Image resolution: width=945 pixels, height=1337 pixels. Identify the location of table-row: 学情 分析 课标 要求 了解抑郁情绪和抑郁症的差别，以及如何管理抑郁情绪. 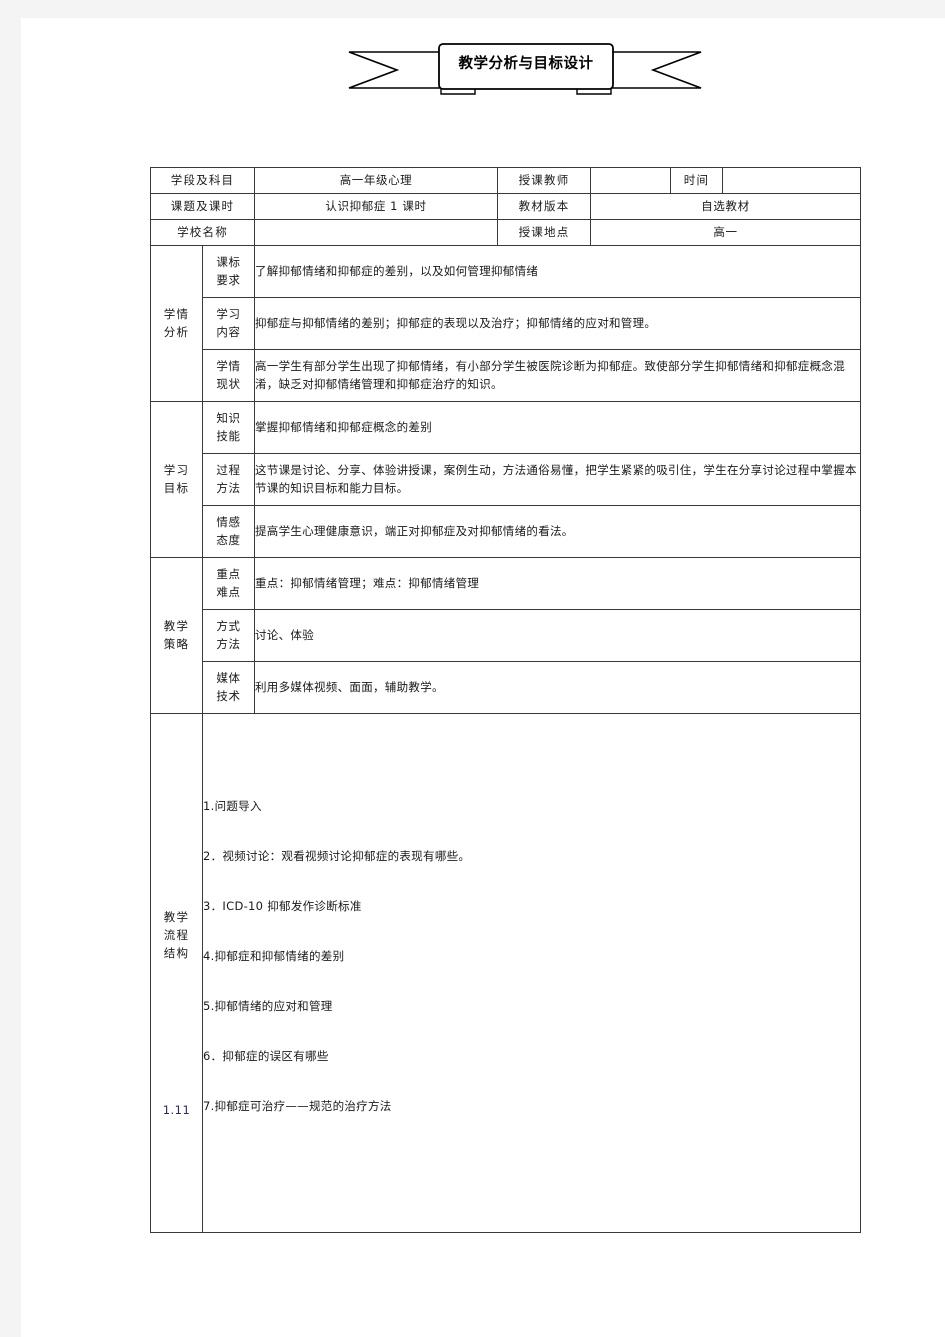
(505, 323).